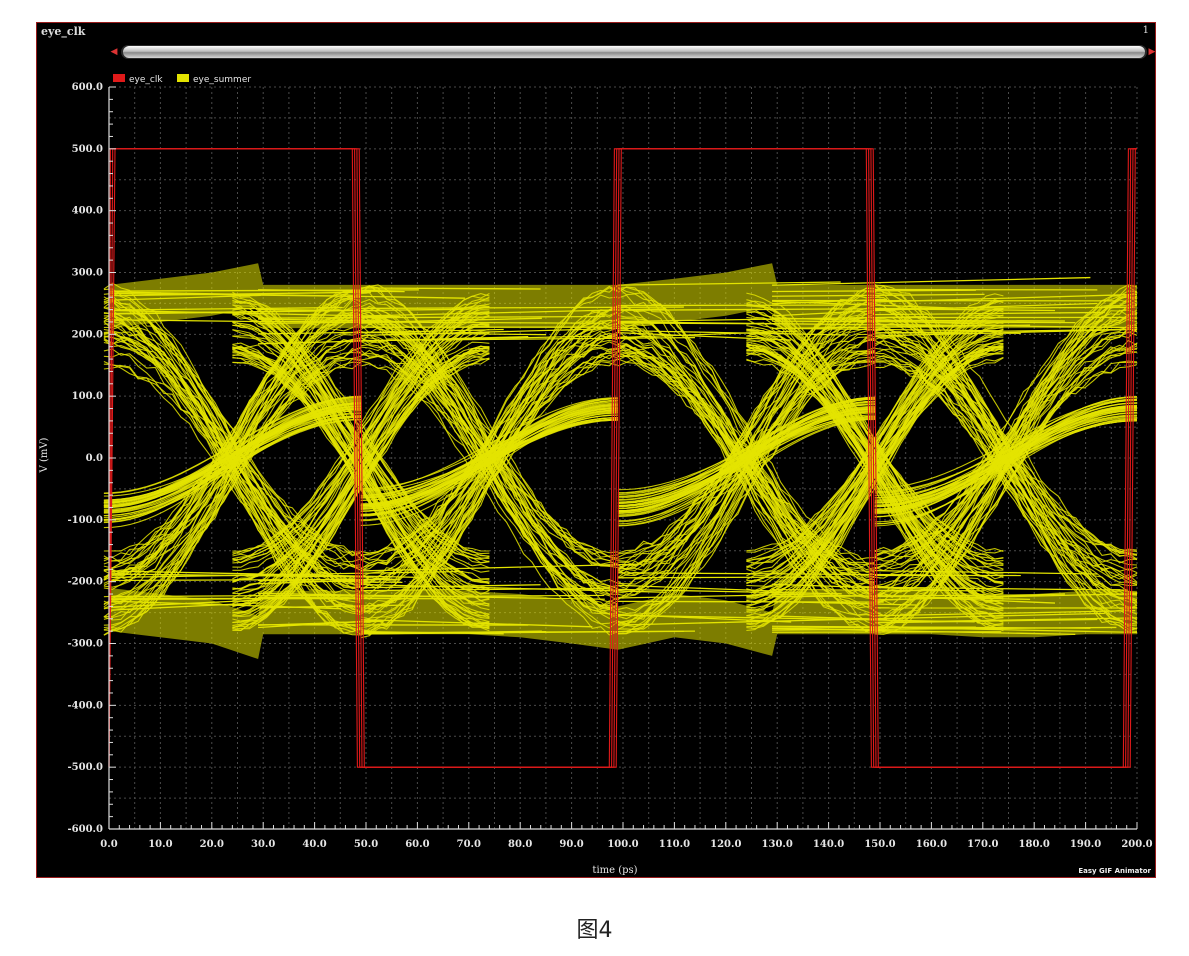 The height and width of the screenshot is (956, 1189). What do you see at coordinates (725, 844) in the screenshot?
I see `x-tick-label: 120.0` at bounding box center [725, 844].